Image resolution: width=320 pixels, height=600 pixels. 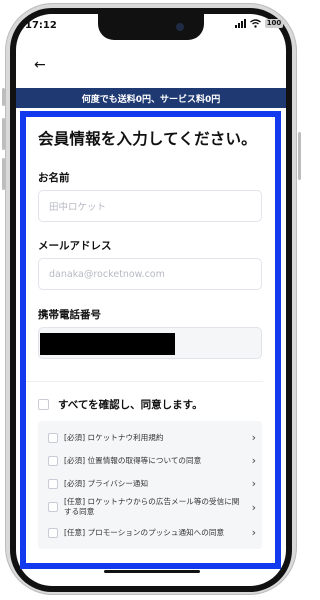 I want to click on redaction-box, so click(x=107, y=344).